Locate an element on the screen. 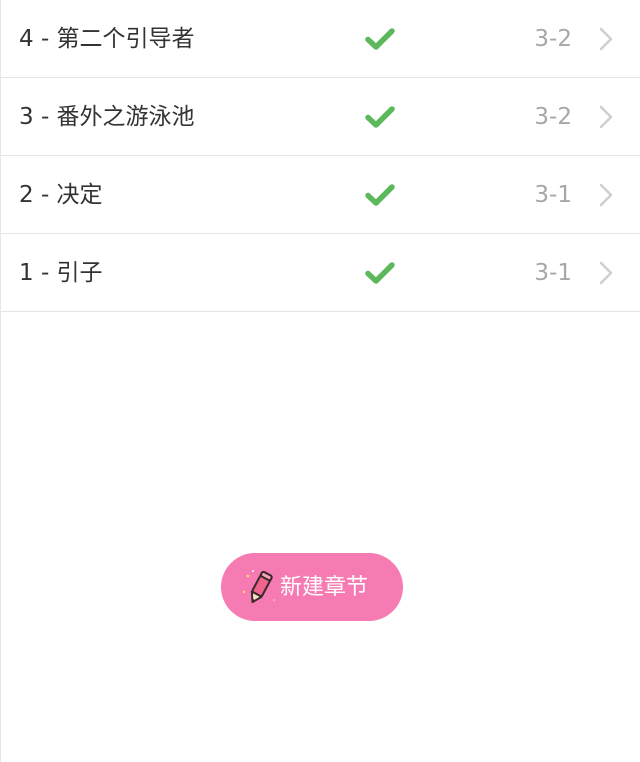  chapter-title: 2 - 决定 is located at coordinates (61, 195).